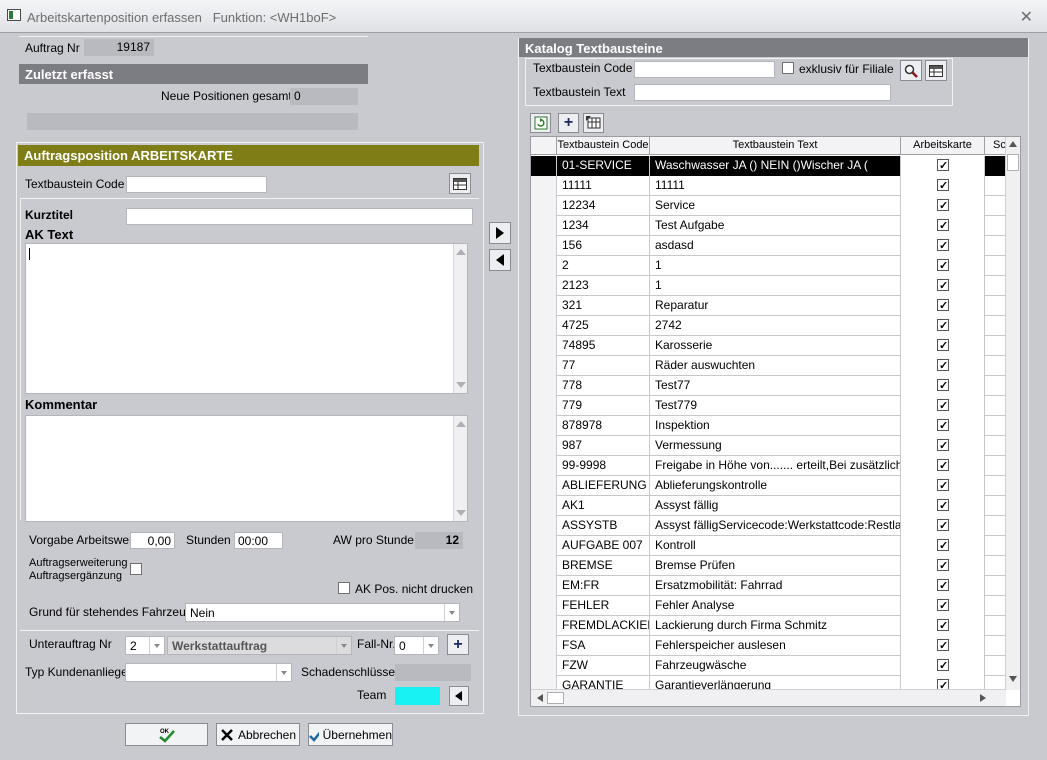 The width and height of the screenshot is (1047, 760). I want to click on unterauftrag-select: 2, so click(145, 645).